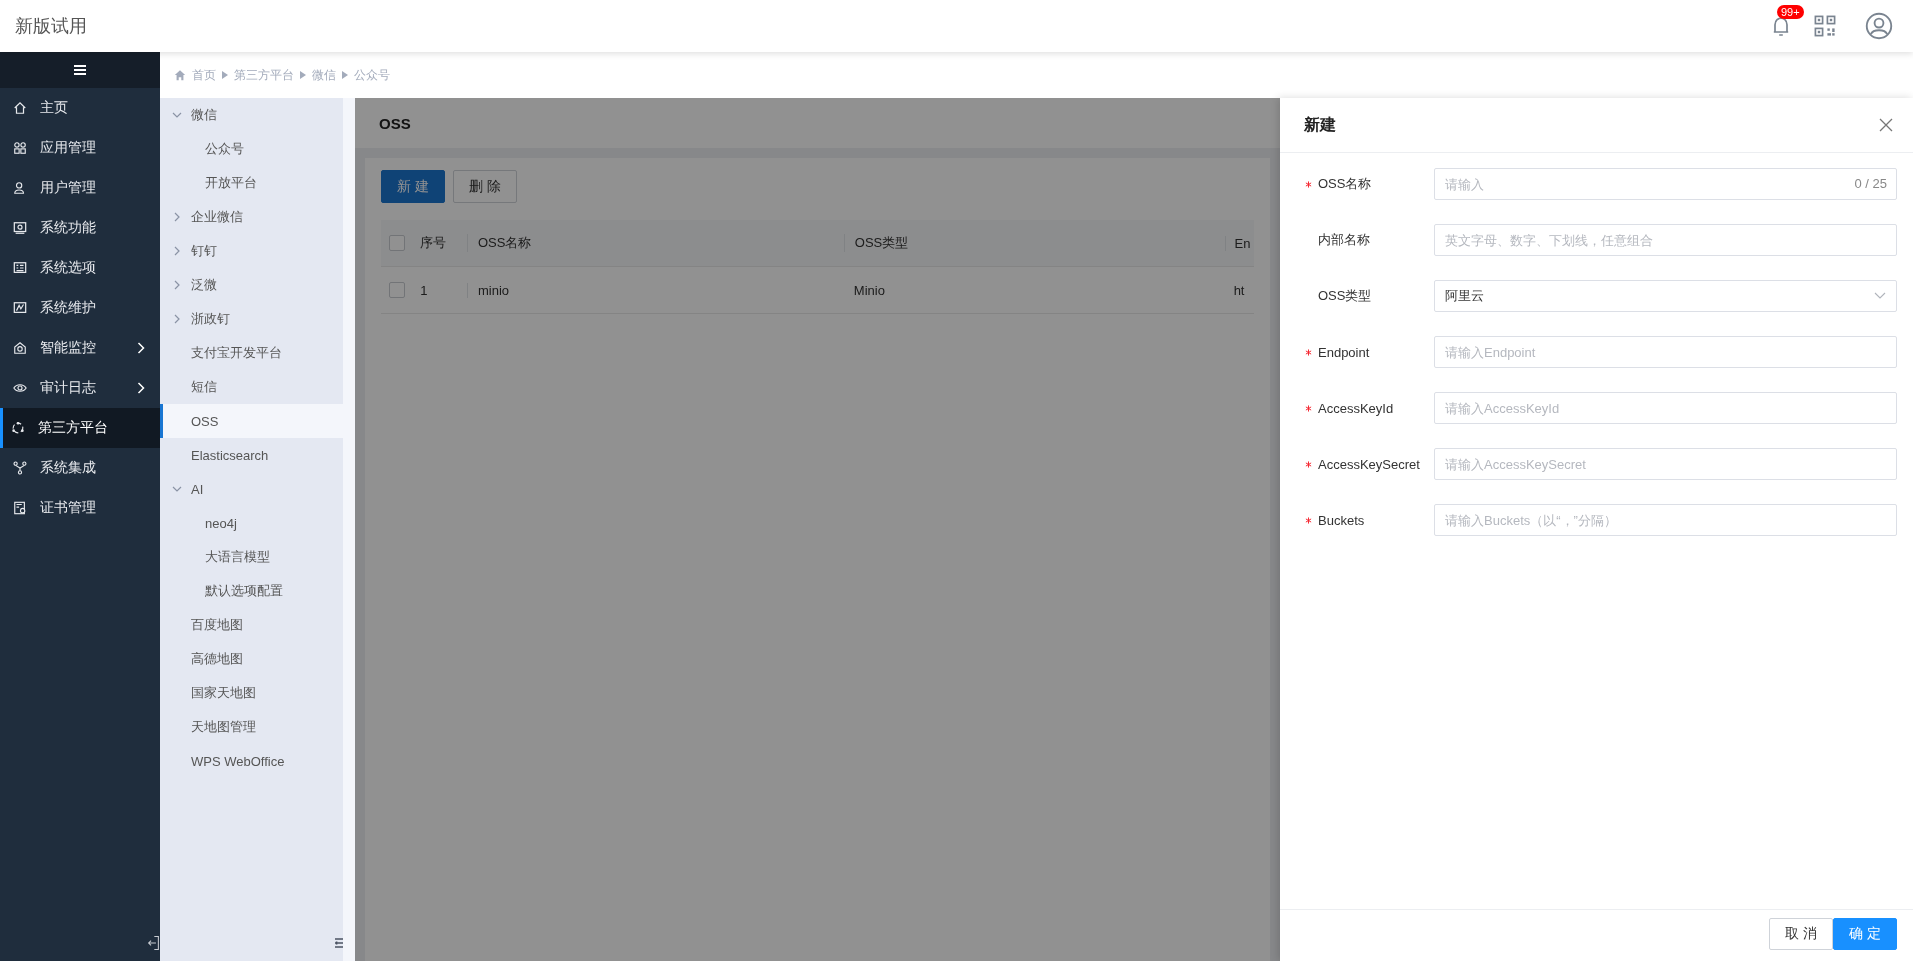 Image resolution: width=1913 pixels, height=961 pixels. Describe the element at coordinates (251, 727) in the screenshot. I see `menu-item: 天地图管理` at that location.